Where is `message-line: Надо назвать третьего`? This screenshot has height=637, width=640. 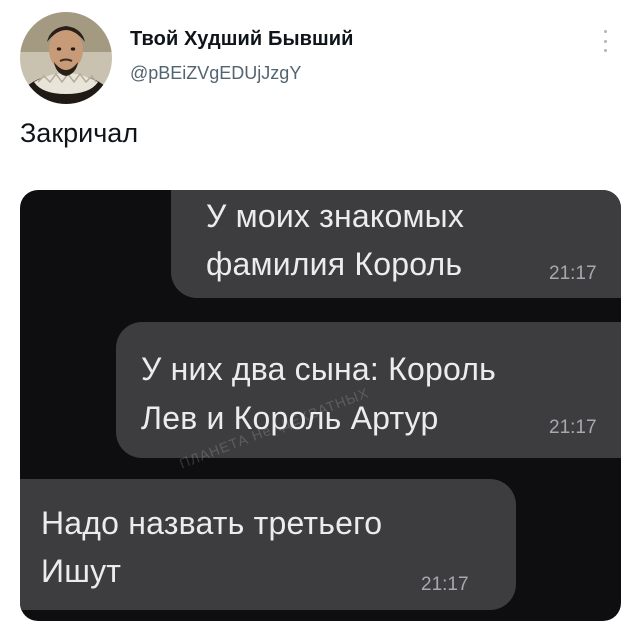
message-line: Надо назвать третьего is located at coordinates (212, 523).